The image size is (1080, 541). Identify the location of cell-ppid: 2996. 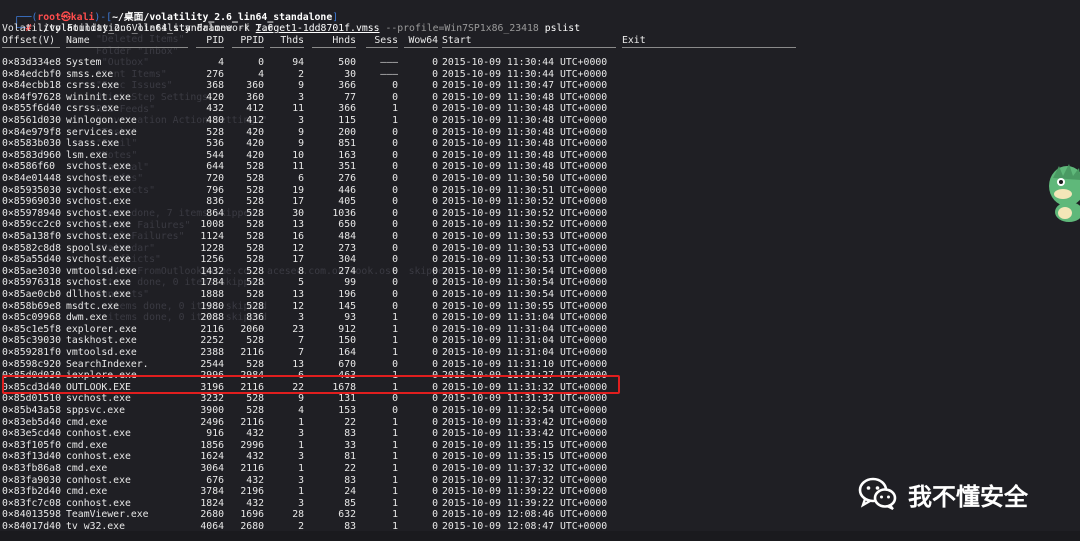
(252, 445).